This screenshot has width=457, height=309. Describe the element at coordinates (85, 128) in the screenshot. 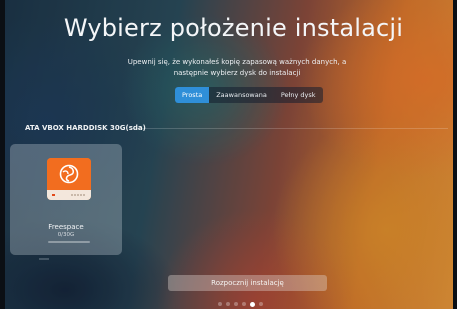

I see `disk-label: ATA VBOX HARDDISK 30G(sda)` at that location.